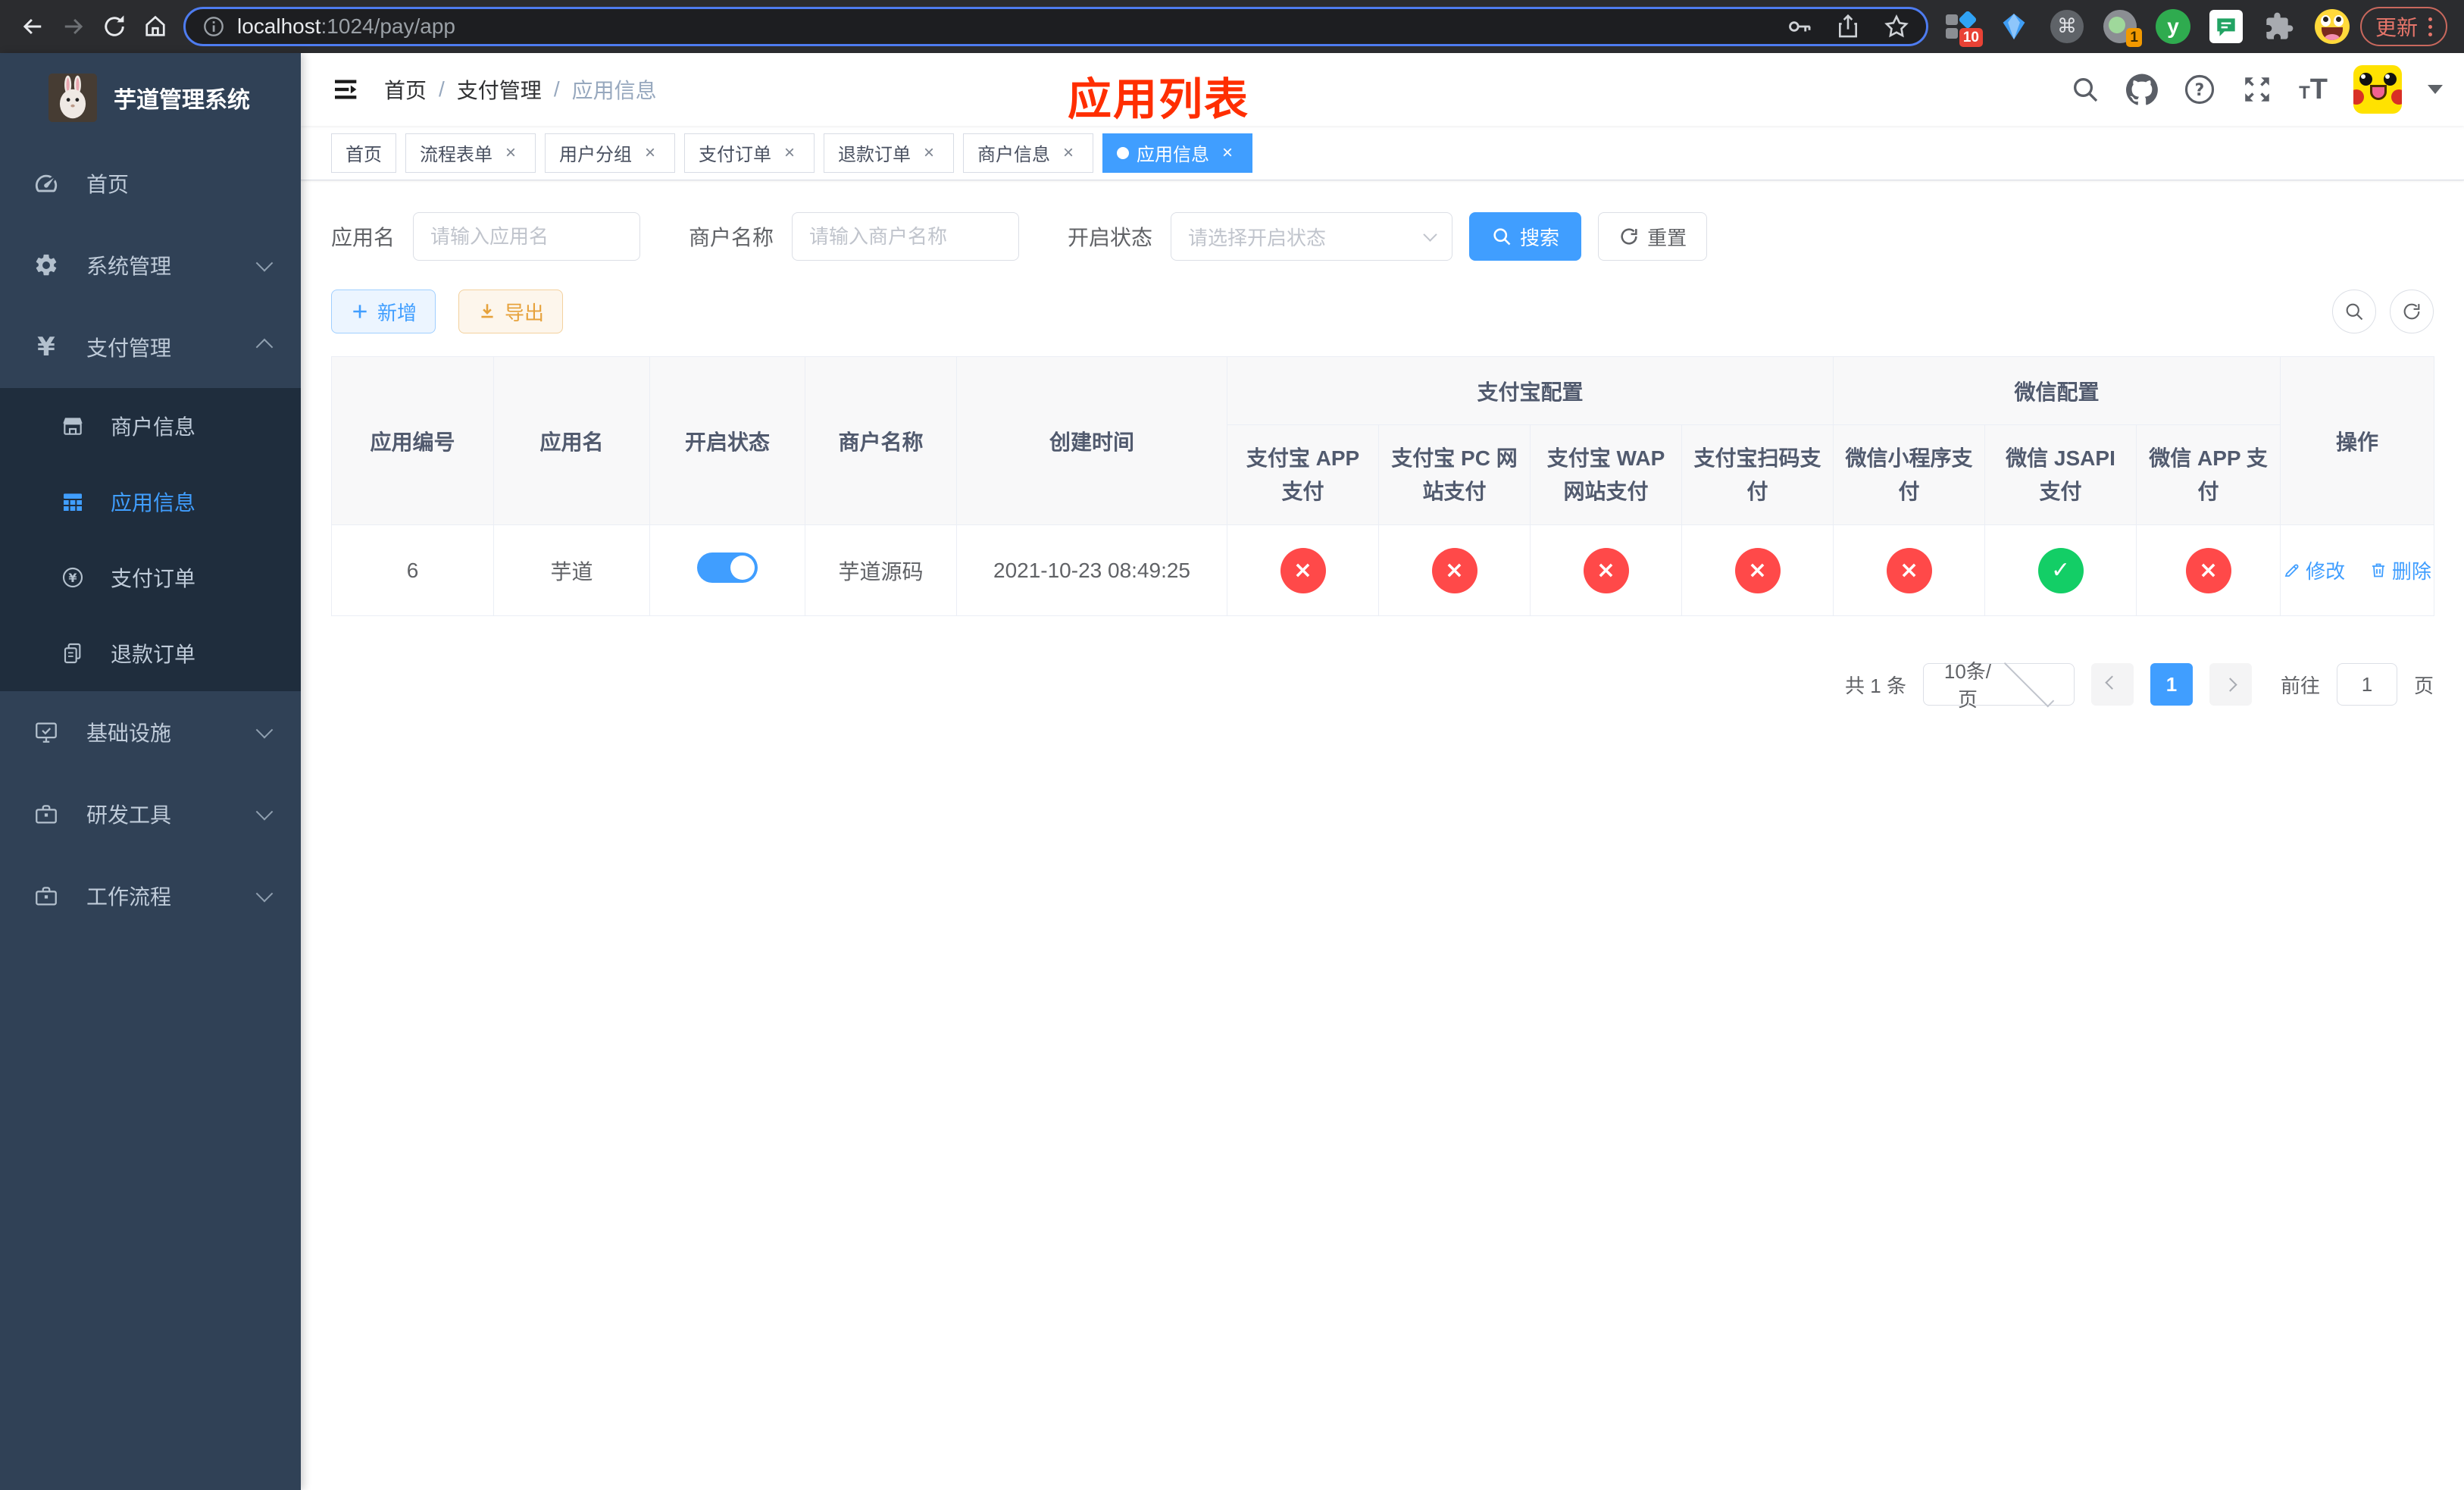 The image size is (2464, 1490). Describe the element at coordinates (2146, 28) in the screenshot. I see `extensions-area: 10 ⌘ 1 y` at that location.